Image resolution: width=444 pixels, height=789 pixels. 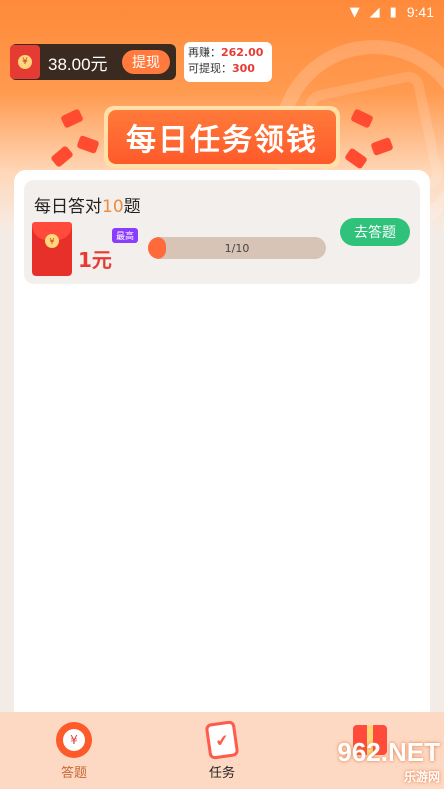 I want to click on task-clipboard-icon: ✔, so click(x=222, y=740).